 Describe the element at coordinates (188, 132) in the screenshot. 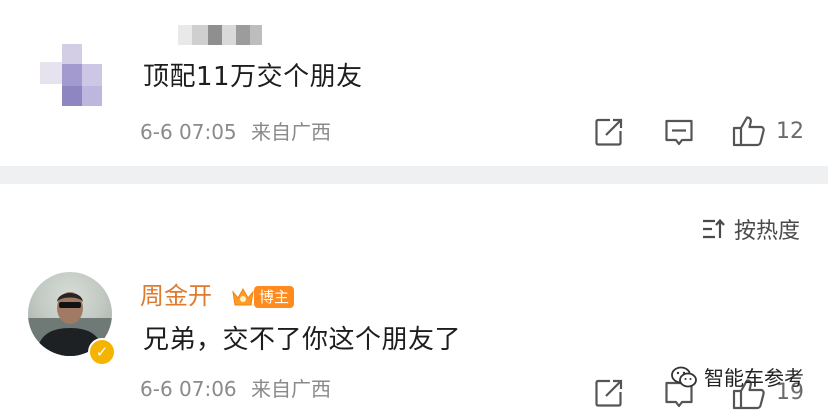

I see `comment-time: 6-6 07:05` at that location.